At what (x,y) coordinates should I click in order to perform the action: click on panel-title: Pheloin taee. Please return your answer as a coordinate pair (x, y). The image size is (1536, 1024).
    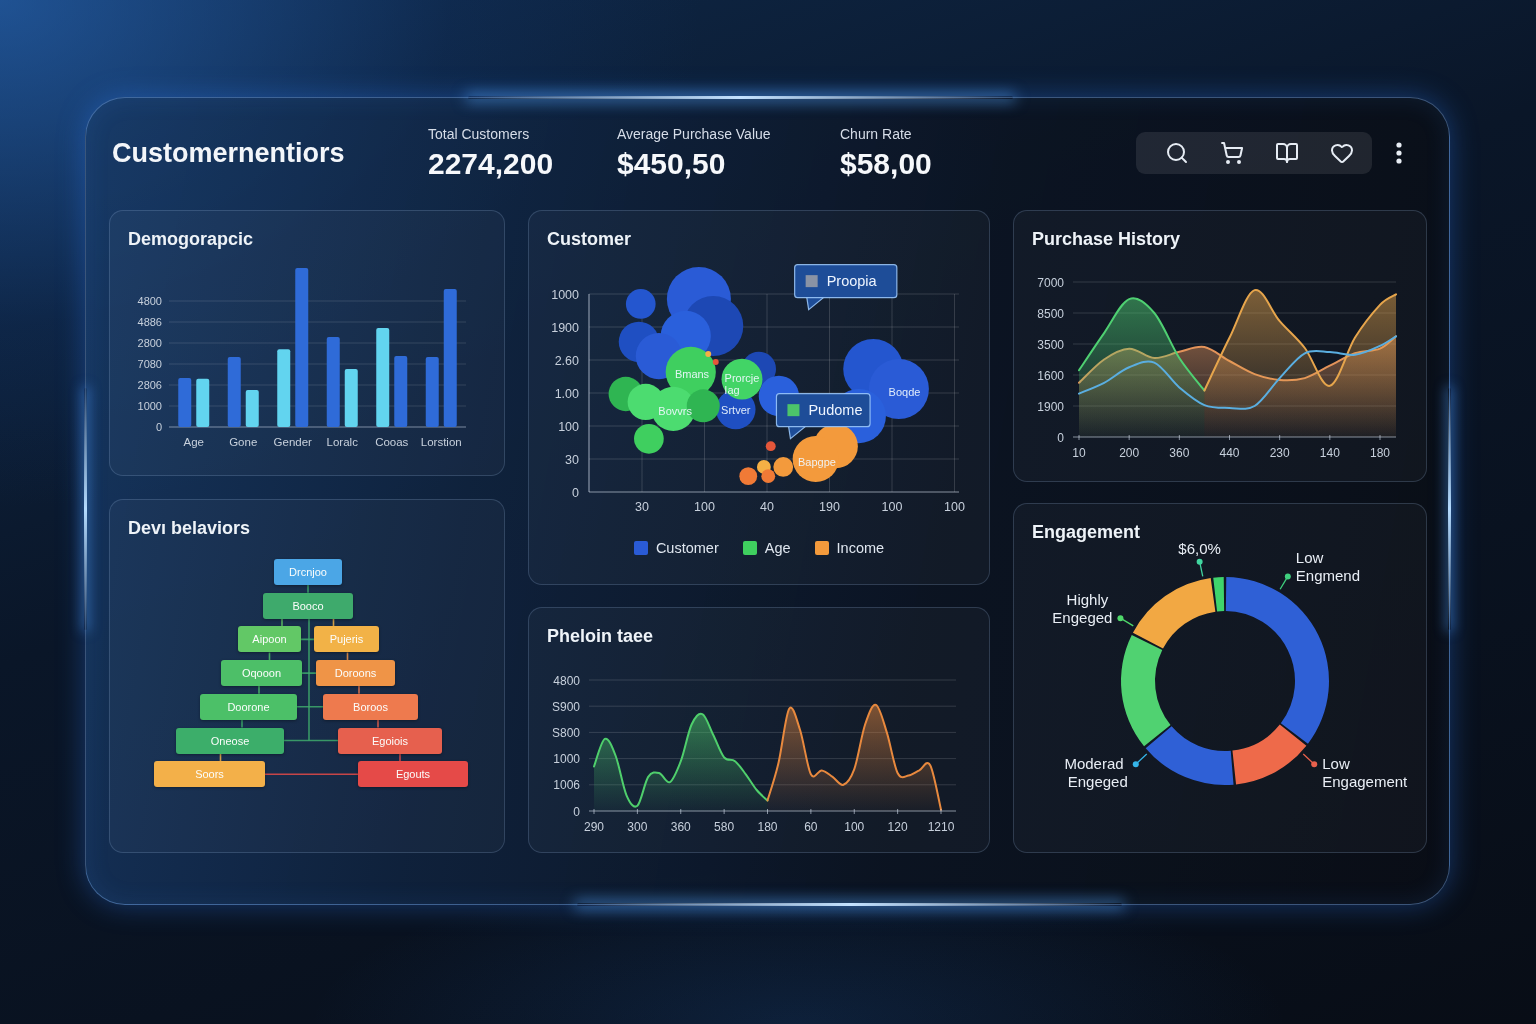
    Looking at the image, I should click on (600, 636).